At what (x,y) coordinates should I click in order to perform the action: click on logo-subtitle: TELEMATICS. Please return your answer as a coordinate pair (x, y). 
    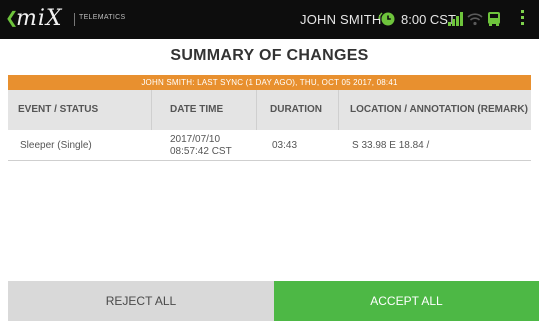
    Looking at the image, I should click on (102, 17).